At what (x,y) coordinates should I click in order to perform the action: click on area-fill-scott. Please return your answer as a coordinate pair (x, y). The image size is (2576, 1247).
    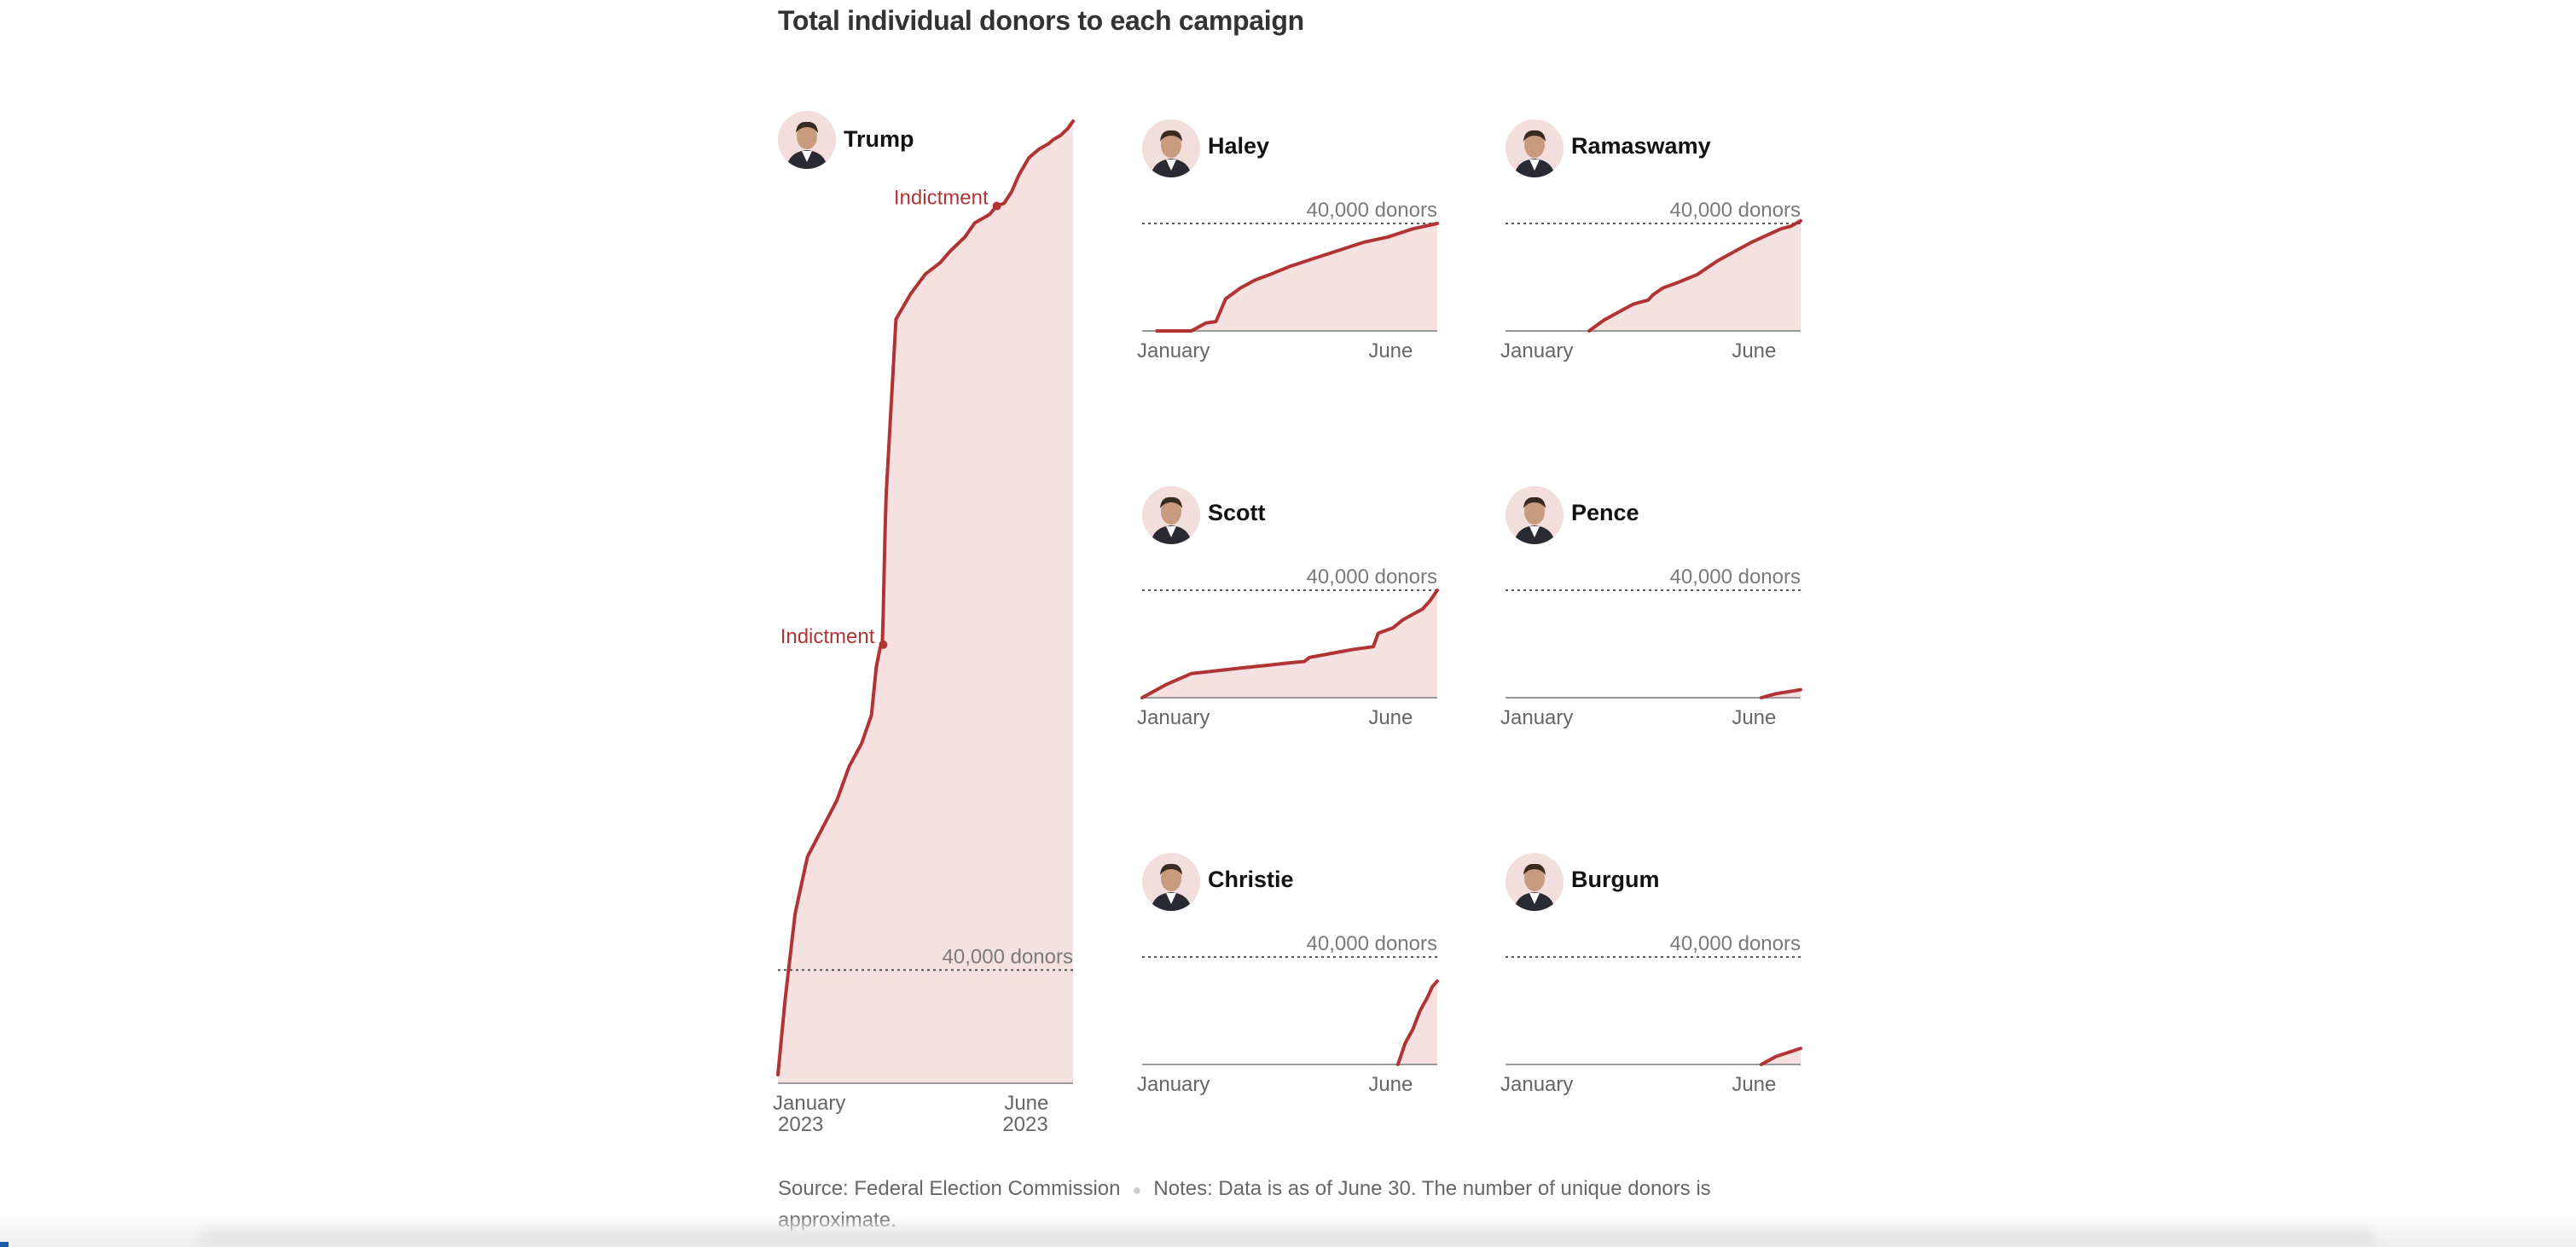
    Looking at the image, I should click on (1289, 644).